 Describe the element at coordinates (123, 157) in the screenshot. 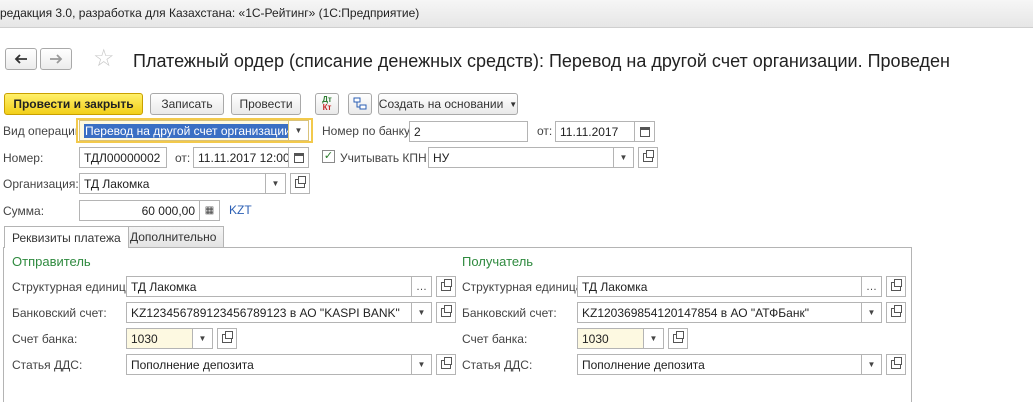

I see `number-input: ТДЛ00000002` at that location.